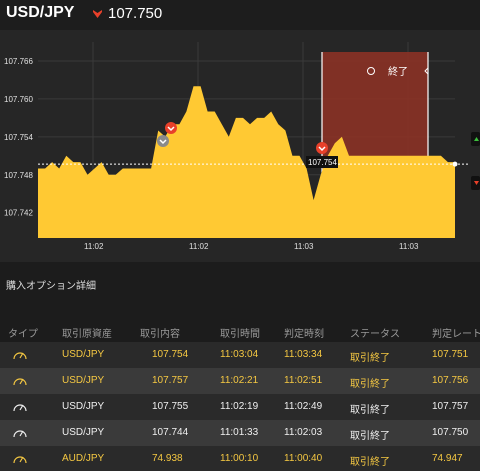 The image size is (480, 471). I want to click on details-section-title: 購入オプション詳細, so click(51, 286).